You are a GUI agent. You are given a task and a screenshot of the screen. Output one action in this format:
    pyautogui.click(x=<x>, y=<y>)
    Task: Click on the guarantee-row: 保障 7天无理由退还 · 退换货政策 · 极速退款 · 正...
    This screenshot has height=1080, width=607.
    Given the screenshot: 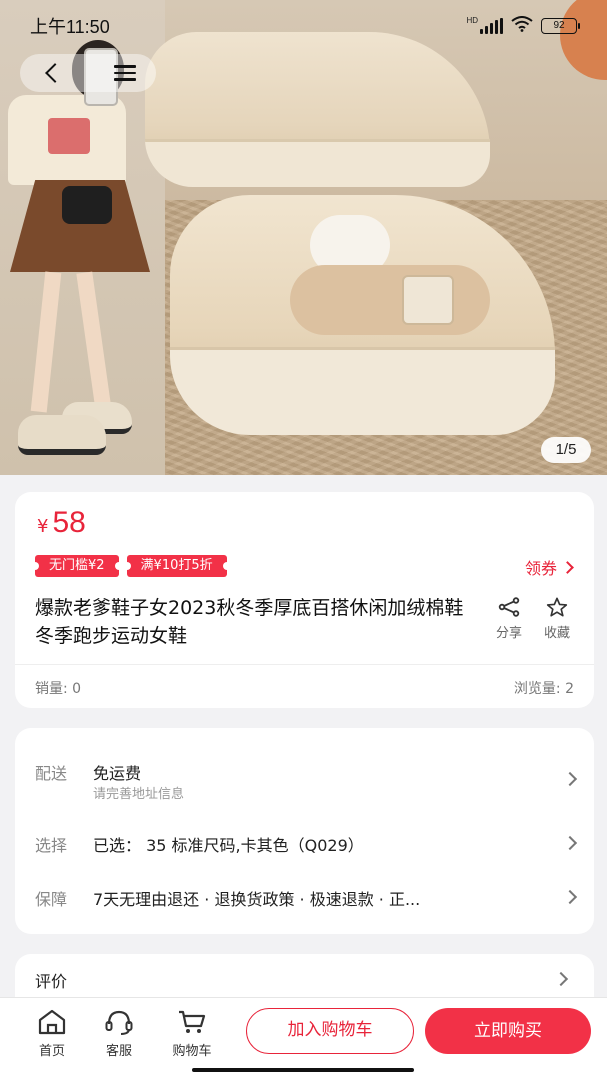 What is the action you would take?
    pyautogui.click(x=306, y=898)
    